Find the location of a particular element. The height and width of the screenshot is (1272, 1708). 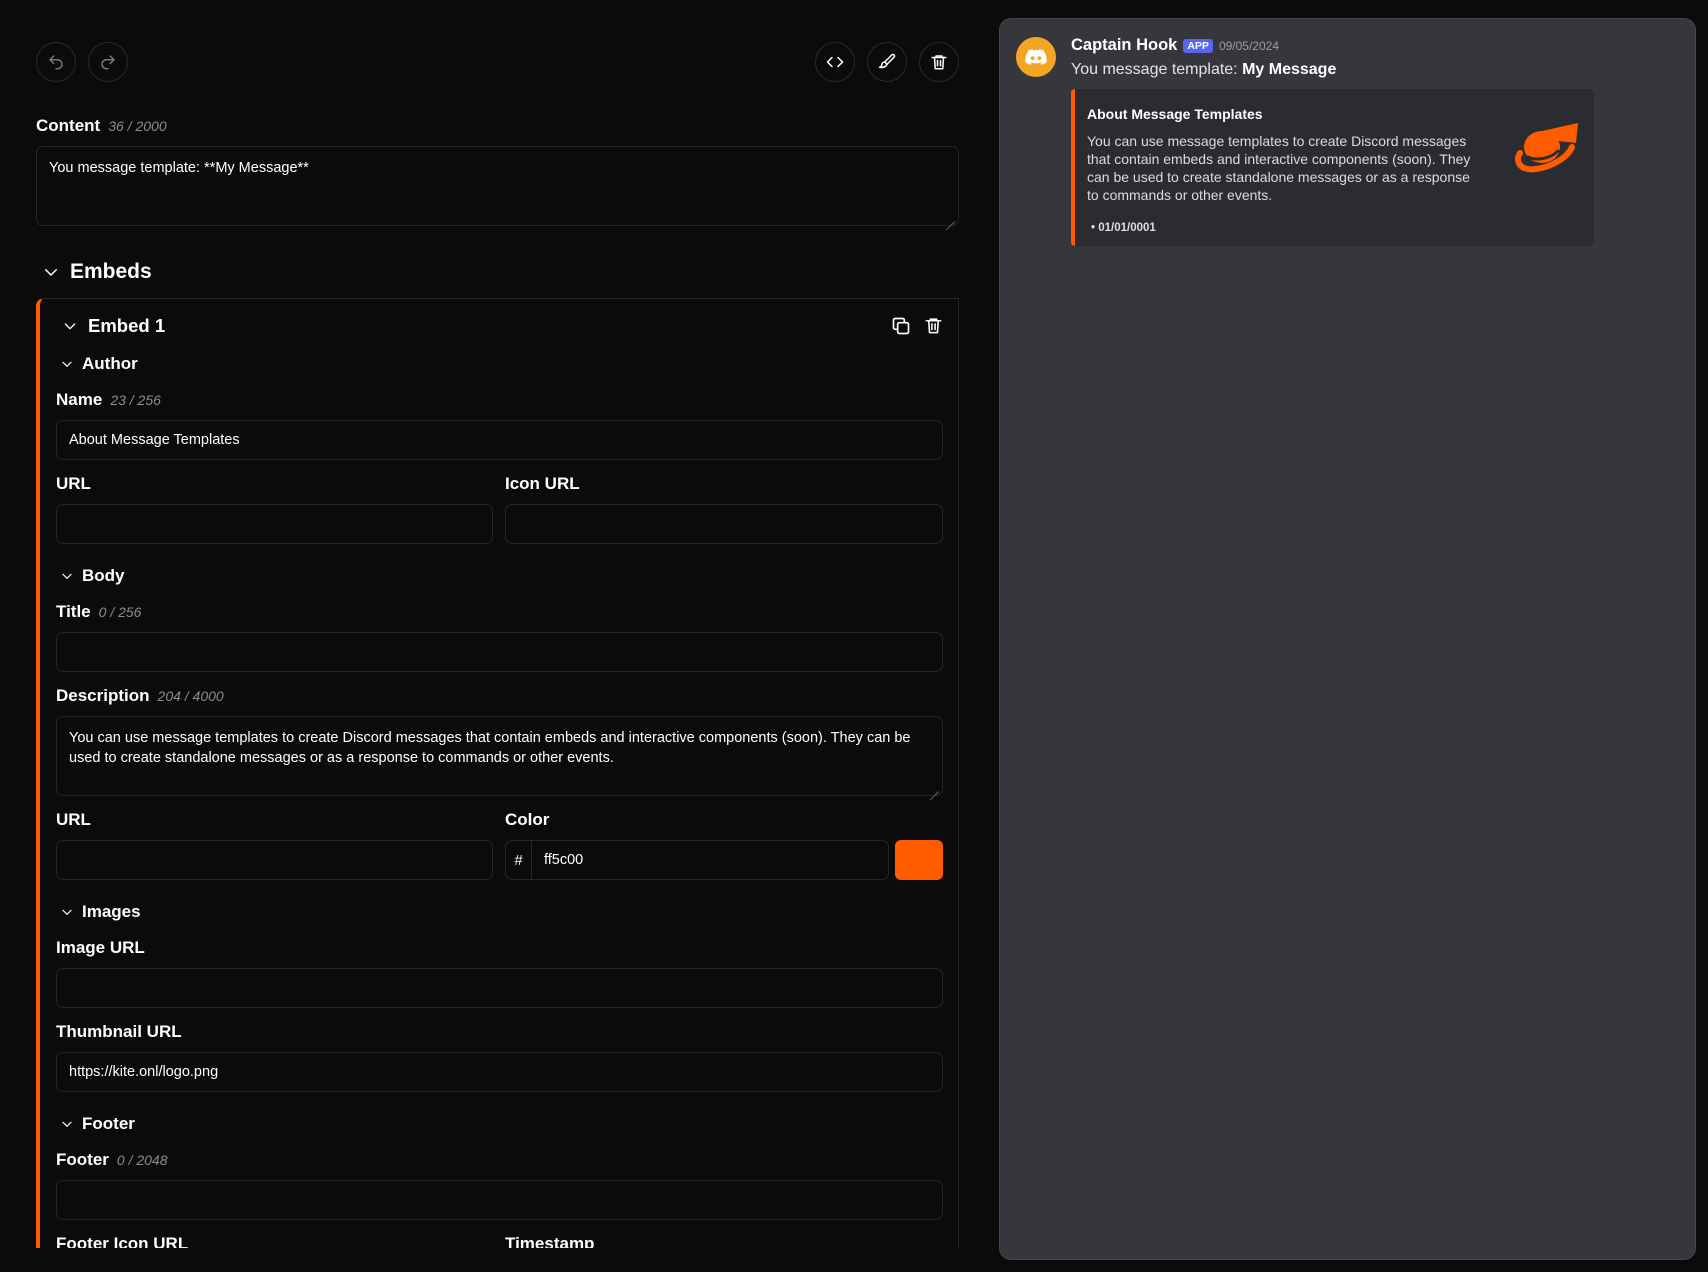

kite-logo-icon is located at coordinates (1543, 146).